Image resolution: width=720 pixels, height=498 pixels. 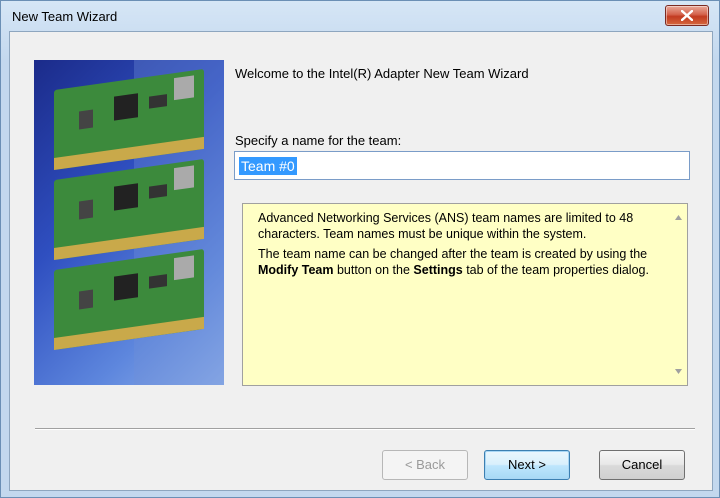 I want to click on scroll-up-arrow-icon, so click(x=678, y=217).